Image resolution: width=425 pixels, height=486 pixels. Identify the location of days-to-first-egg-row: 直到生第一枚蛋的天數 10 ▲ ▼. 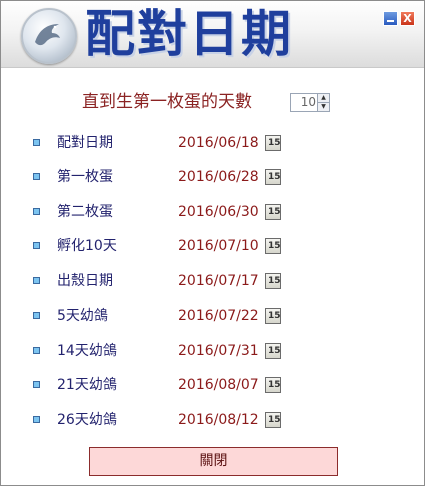
(212, 102).